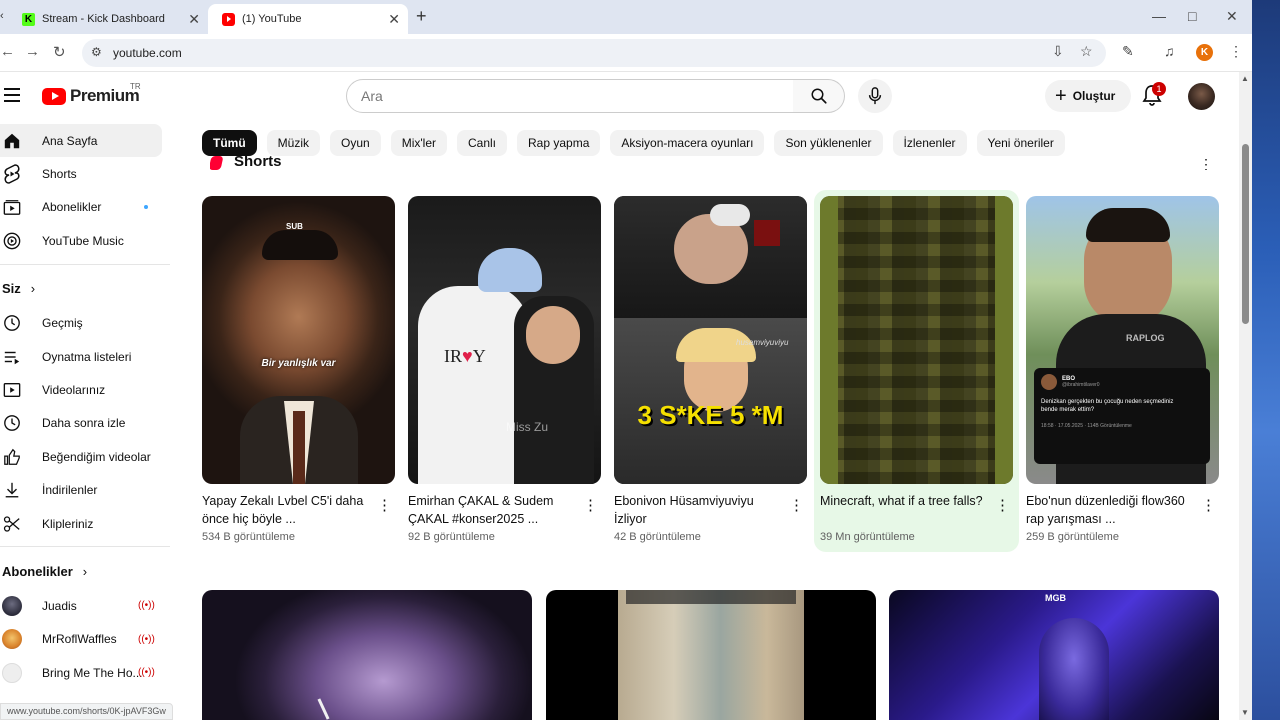  I want to click on window-close-icon: ✕, so click(1232, 16).